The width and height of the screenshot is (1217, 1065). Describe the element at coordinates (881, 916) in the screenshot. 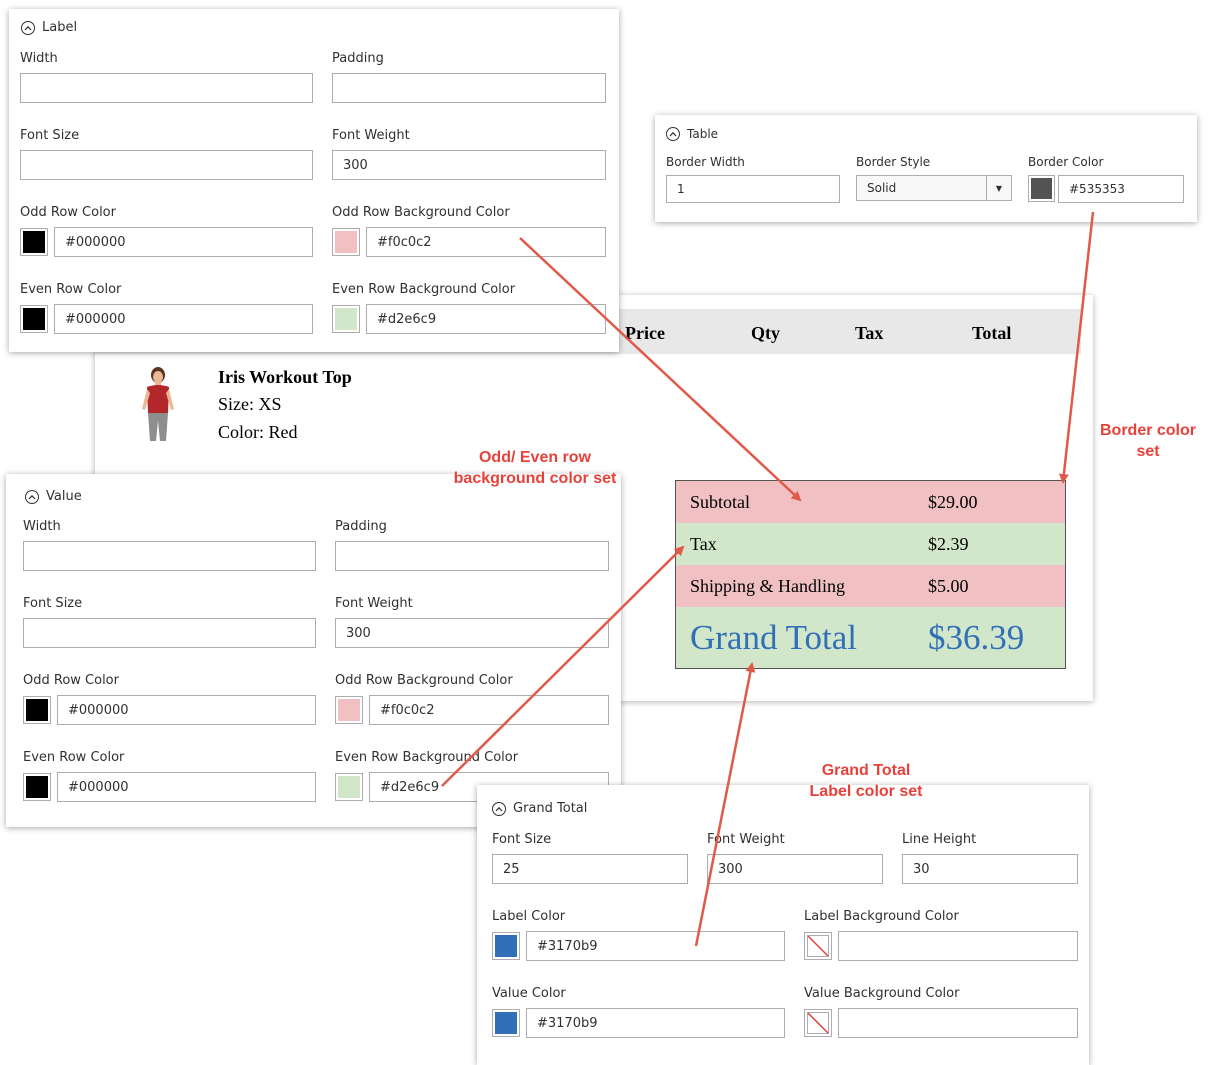

I see `gt-label-bg-label: Label Background Color` at that location.